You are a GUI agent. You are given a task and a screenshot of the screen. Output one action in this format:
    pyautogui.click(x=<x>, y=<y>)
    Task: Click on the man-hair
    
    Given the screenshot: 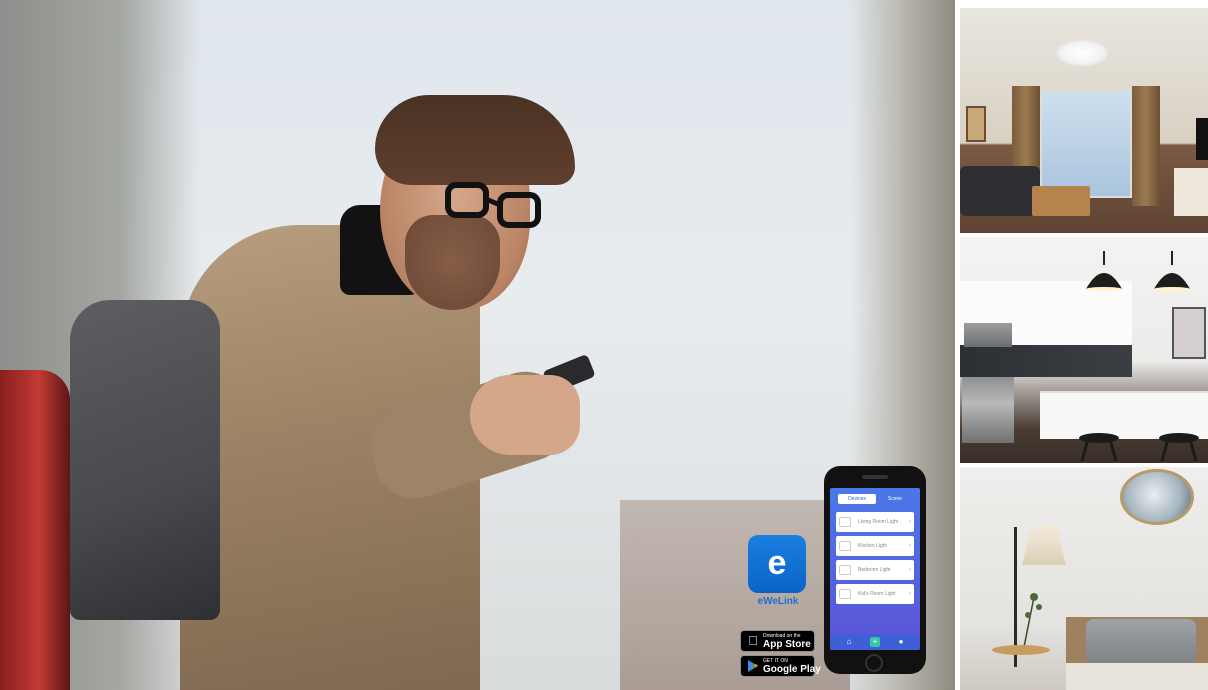 What is the action you would take?
    pyautogui.click(x=475, y=140)
    